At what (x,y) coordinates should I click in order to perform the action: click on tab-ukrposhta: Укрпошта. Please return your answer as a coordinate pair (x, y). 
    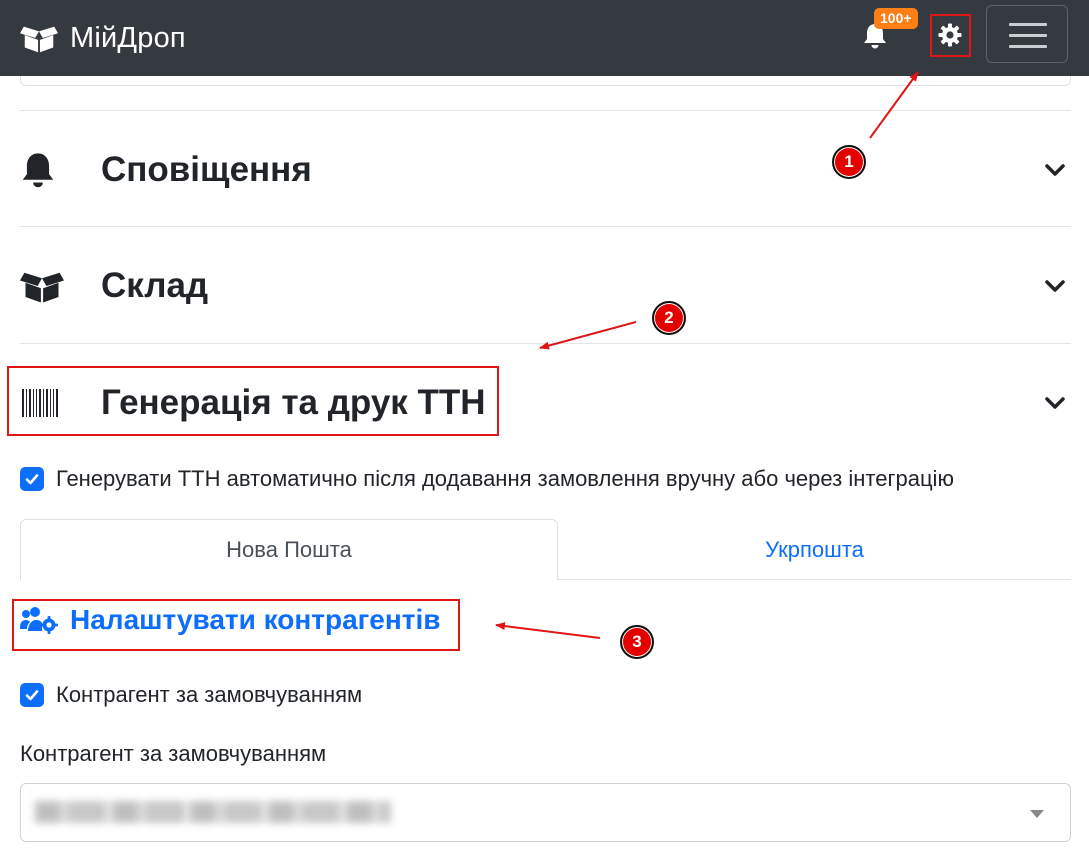
    Looking at the image, I should click on (814, 549).